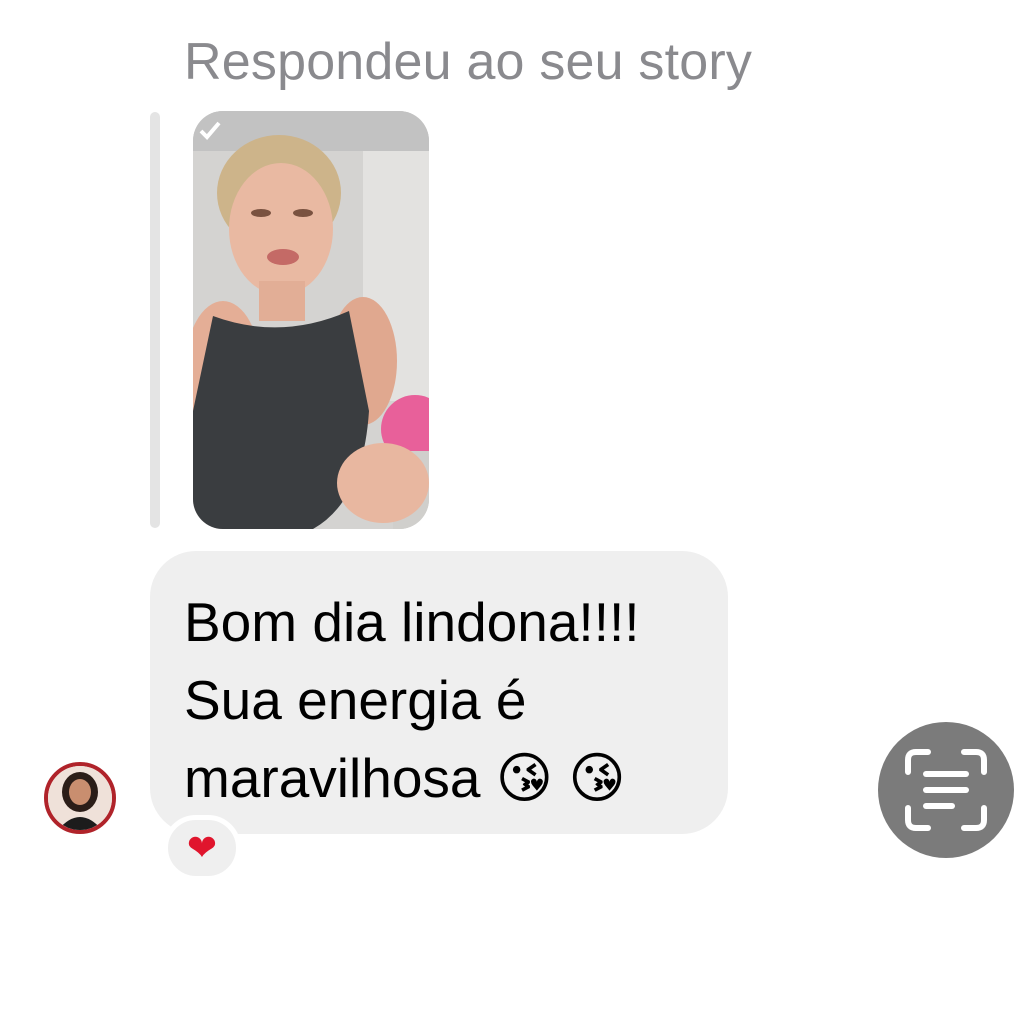 Image resolution: width=1022 pixels, height=1024 pixels. I want to click on heart-icon: ❤, so click(202, 847).